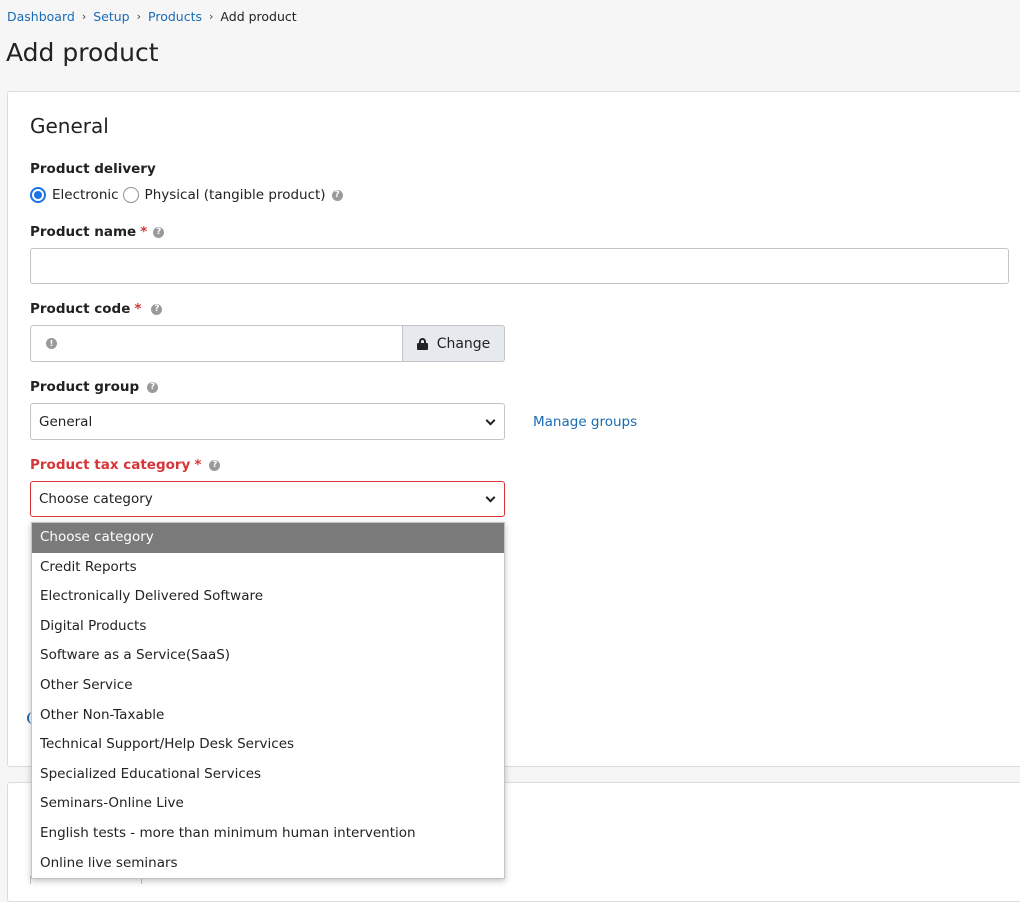 The image size is (1020, 902). I want to click on product-group-label-text: Product group, so click(85, 387).